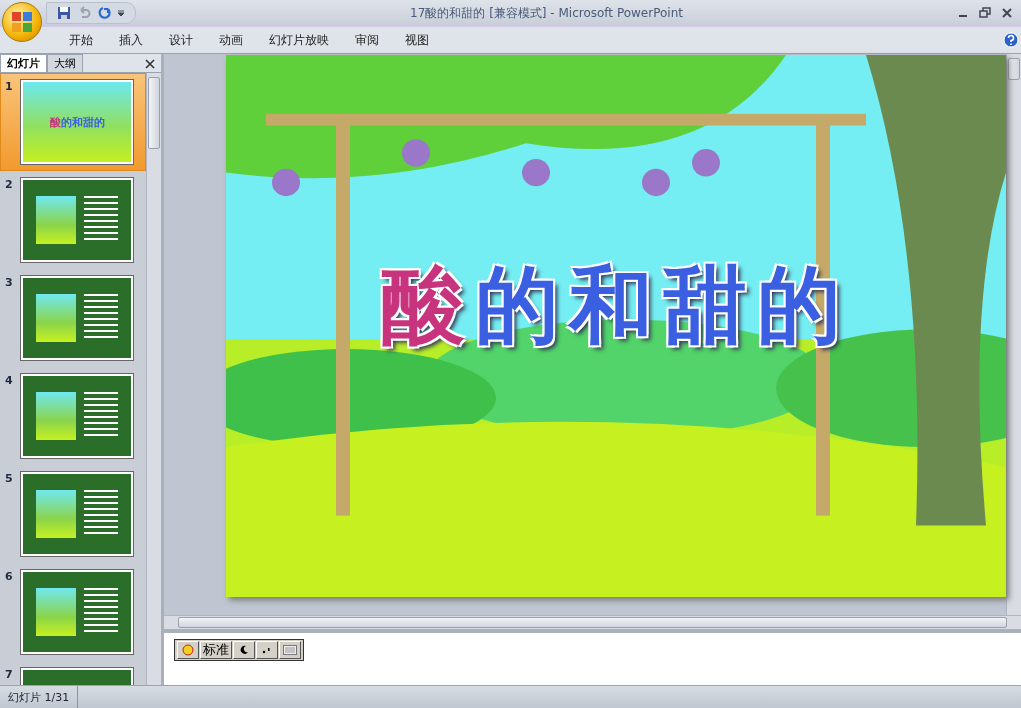 Image resolution: width=1021 pixels, height=708 pixels. I want to click on slide-number: 2, so click(9, 184).